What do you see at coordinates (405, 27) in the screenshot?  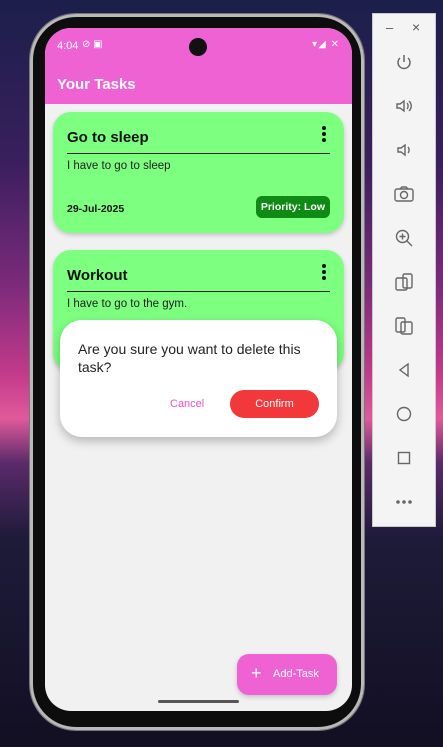 I see `emulator-titlebar: – ×` at bounding box center [405, 27].